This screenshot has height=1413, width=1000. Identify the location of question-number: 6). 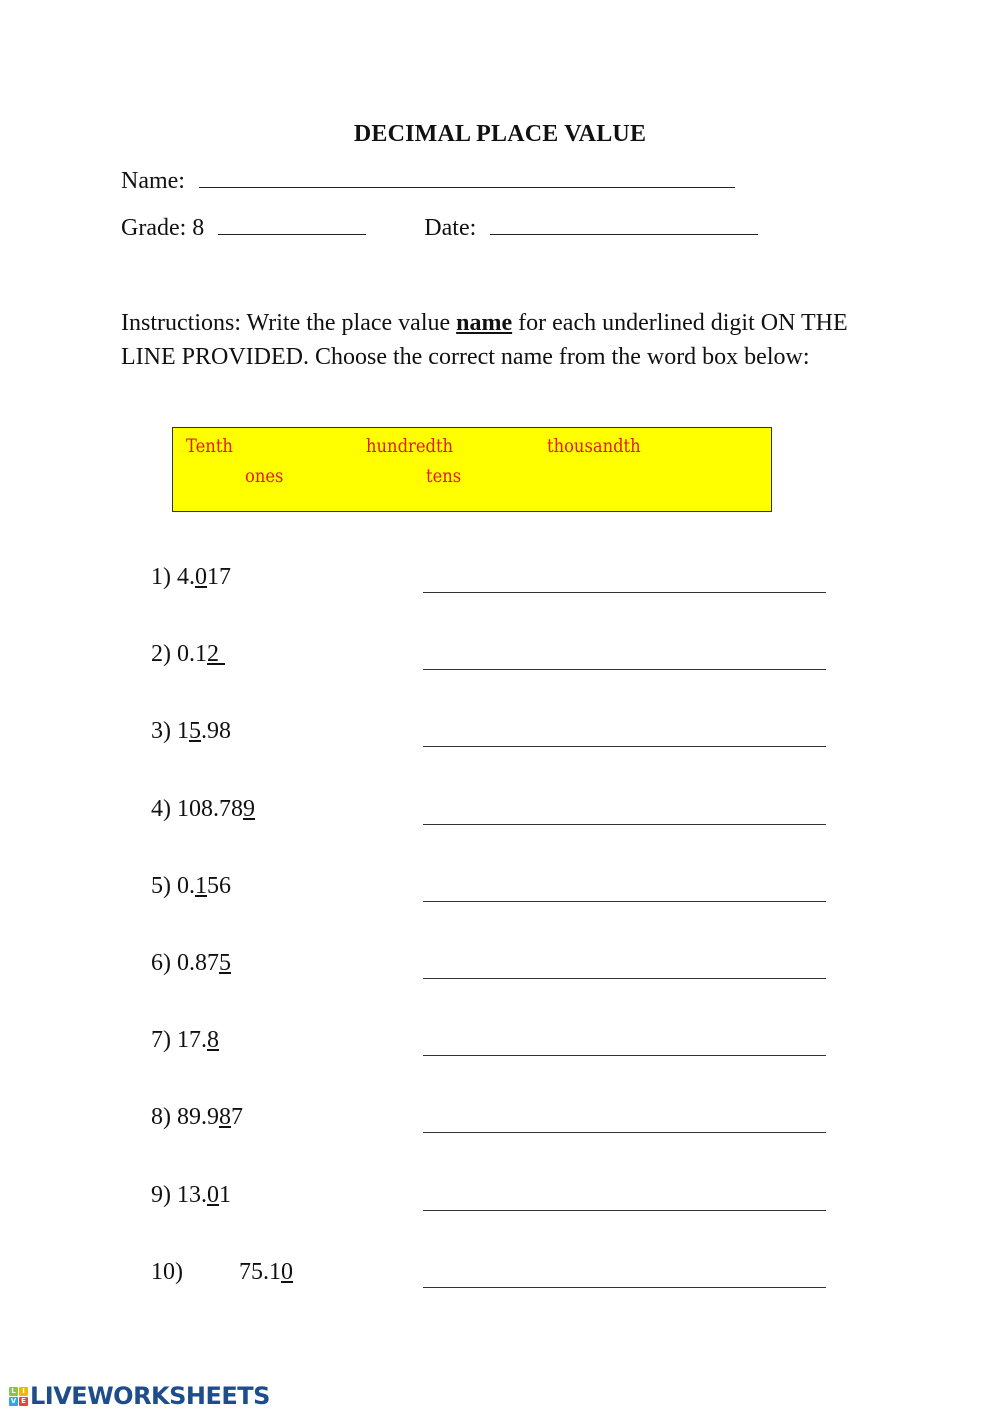
(164, 963).